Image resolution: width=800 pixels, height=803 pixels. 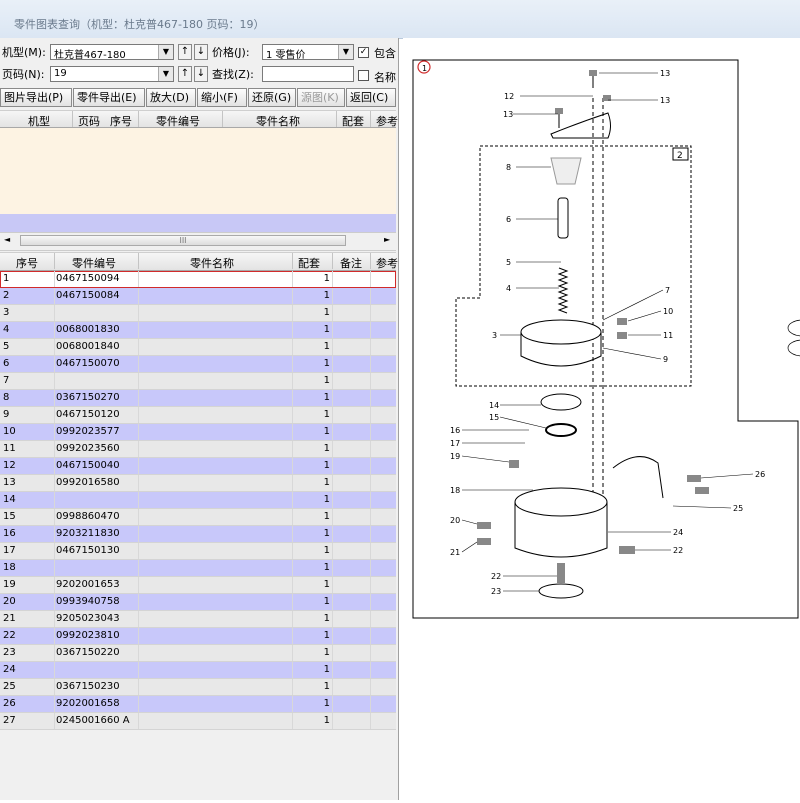 I want to click on table-row: 18 1, so click(x=198, y=568).